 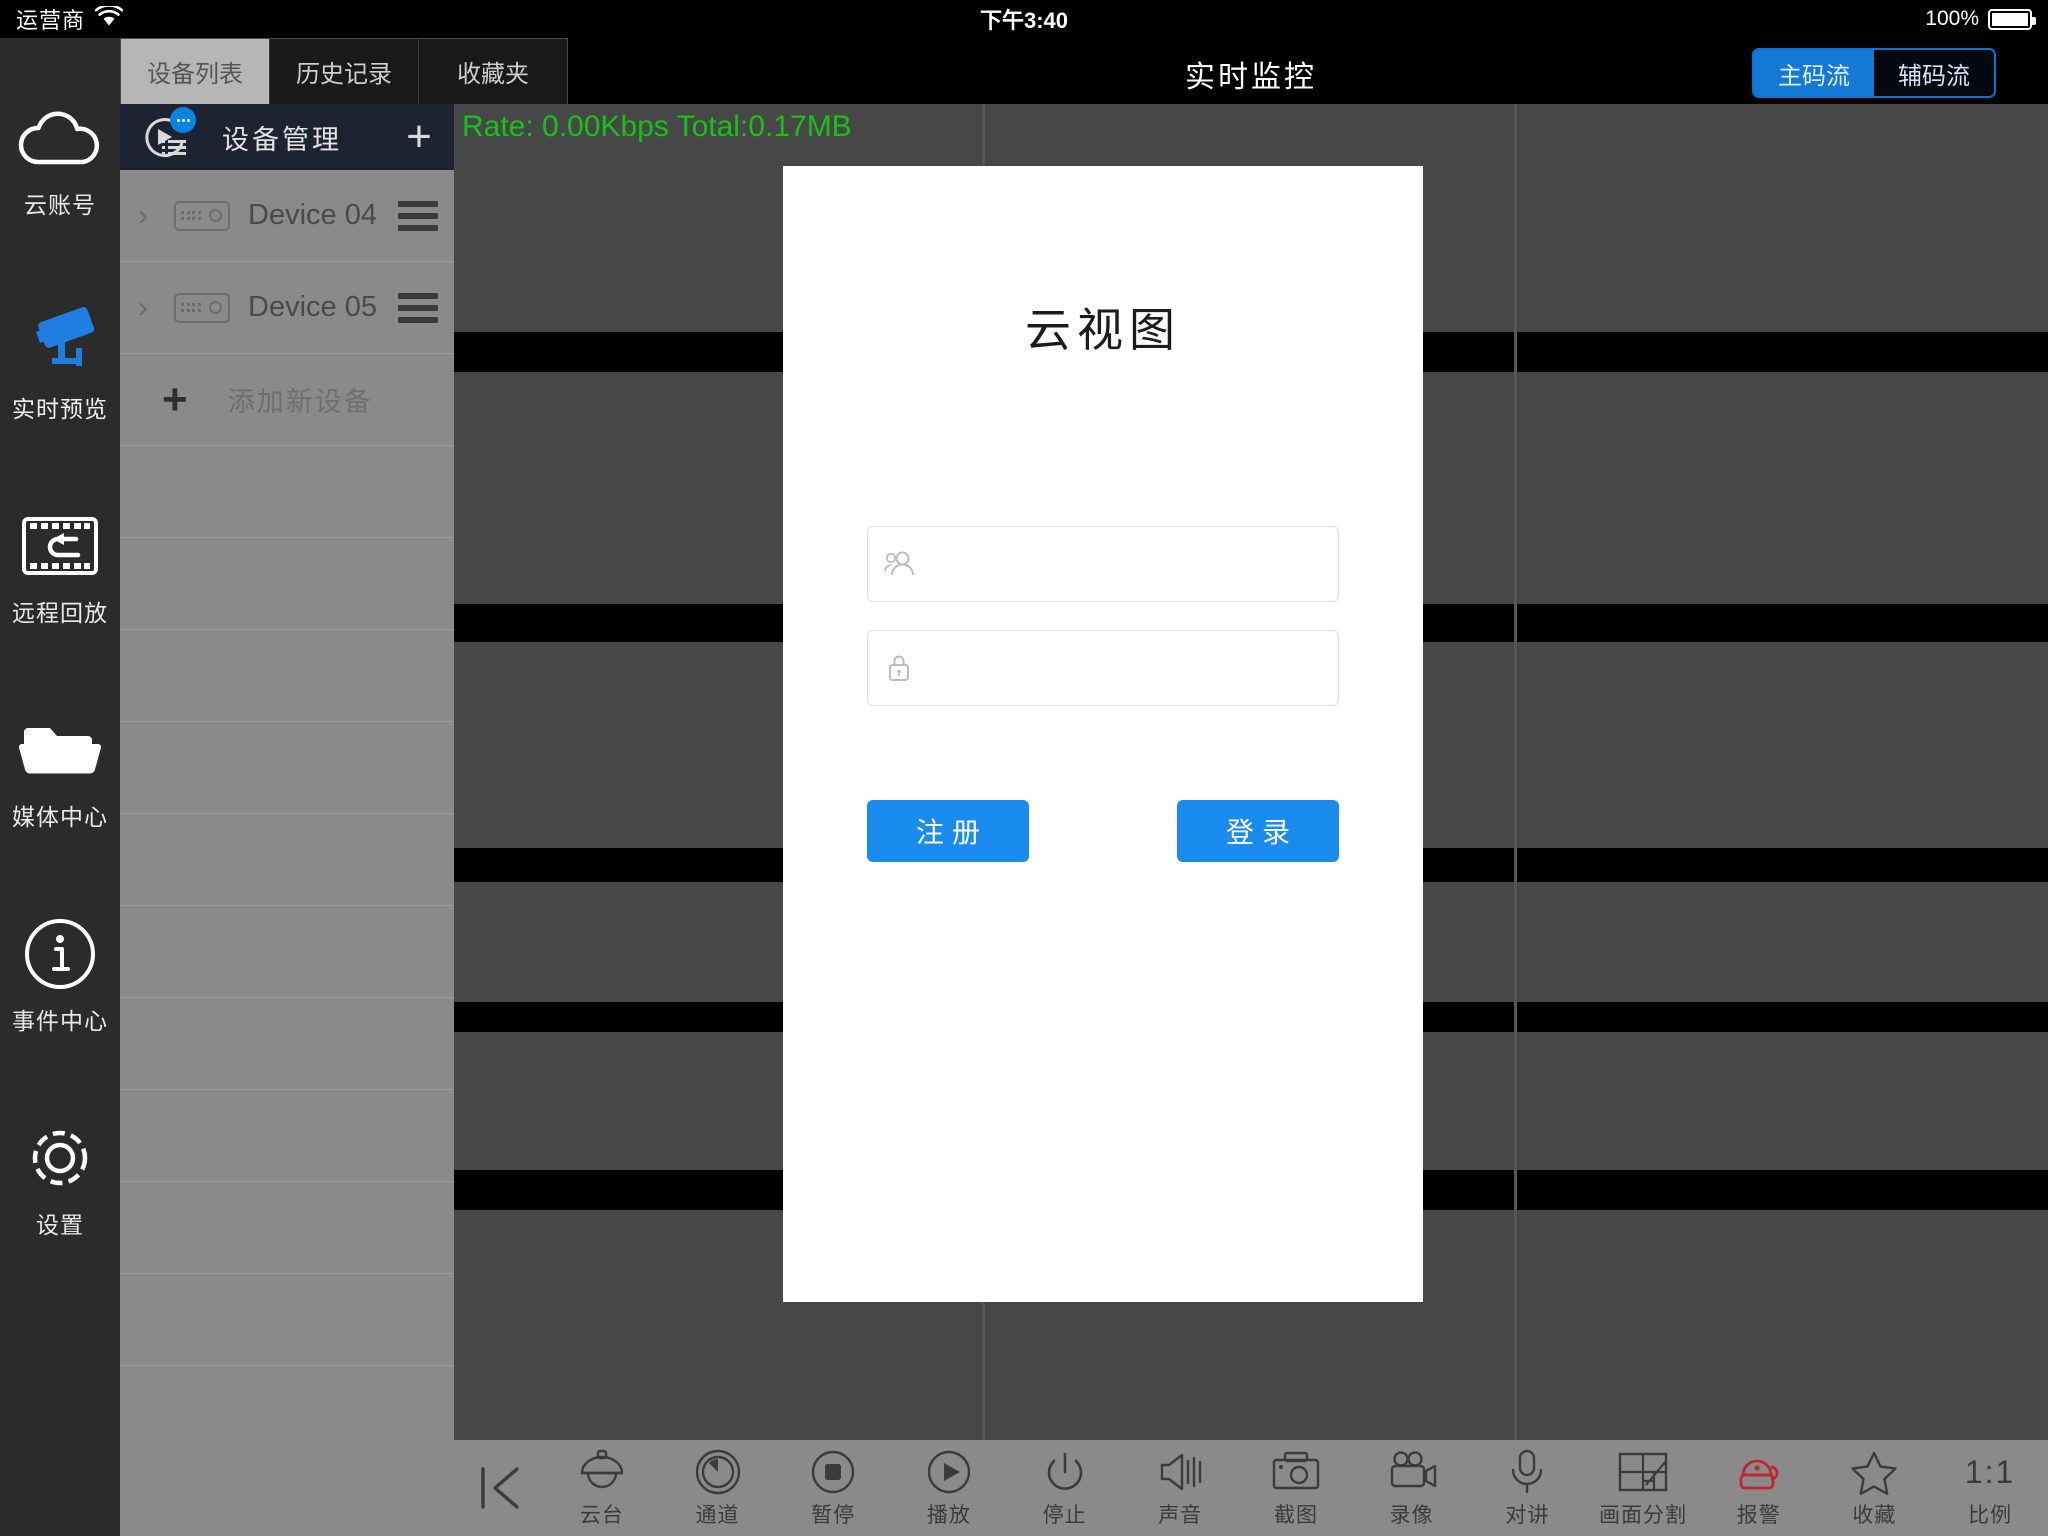 What do you see at coordinates (833, 1515) in the screenshot?
I see `toolbar-item-label: 暂停` at bounding box center [833, 1515].